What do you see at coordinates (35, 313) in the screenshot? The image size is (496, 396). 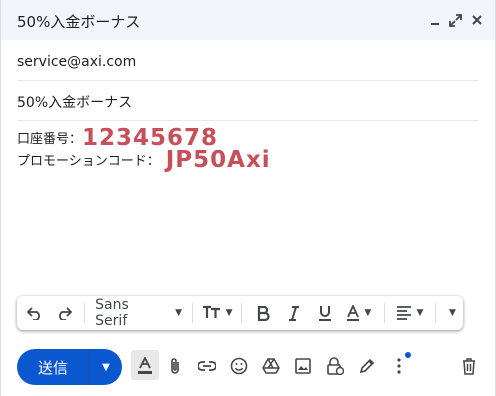 I see `undo-icon` at bounding box center [35, 313].